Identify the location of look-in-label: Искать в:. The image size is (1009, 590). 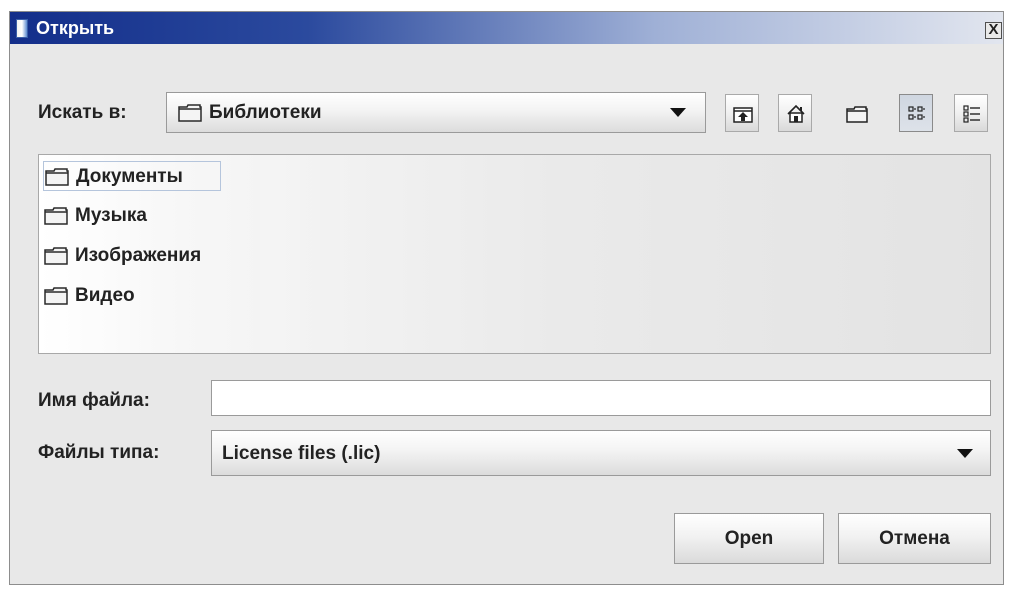
(82, 112).